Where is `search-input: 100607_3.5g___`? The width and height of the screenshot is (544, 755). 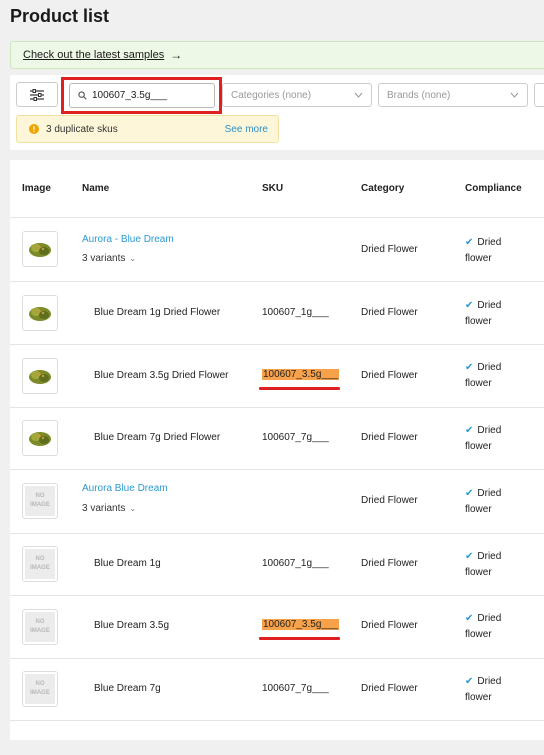
search-input: 100607_3.5g___ is located at coordinates (142, 95).